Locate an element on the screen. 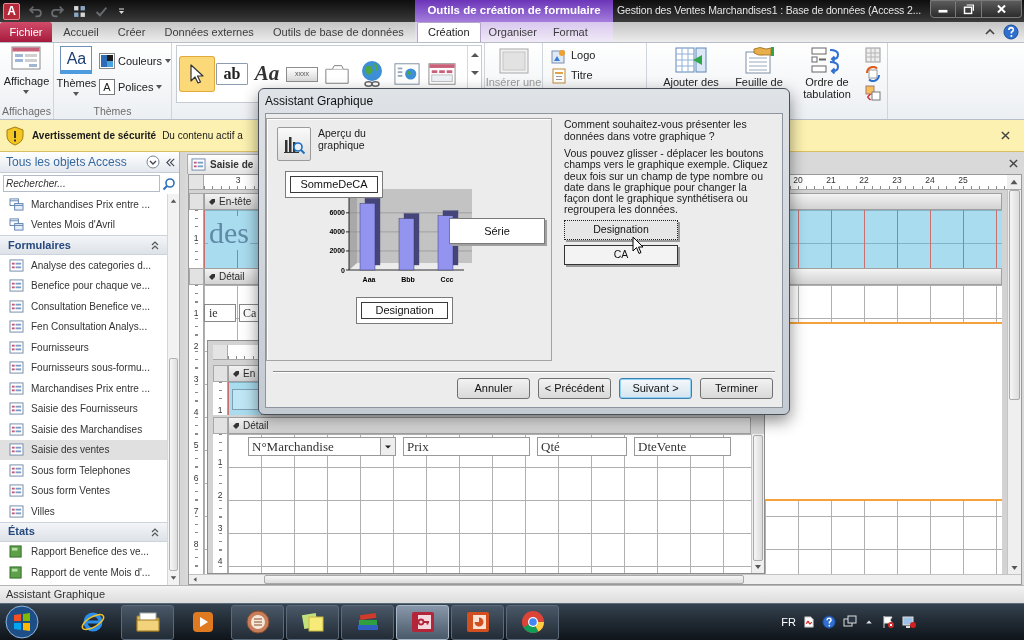  language-indicator: FR is located at coordinates (788, 622).